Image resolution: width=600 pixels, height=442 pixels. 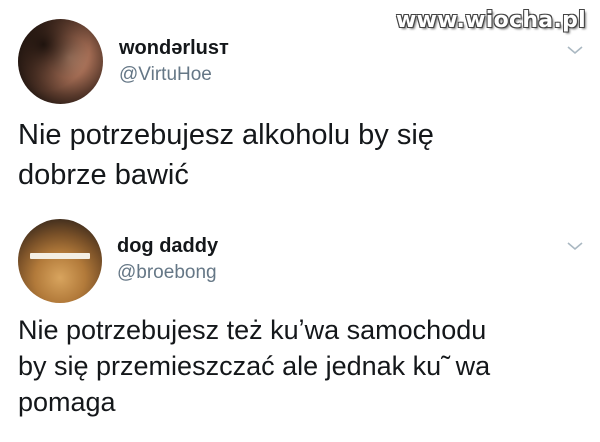 What do you see at coordinates (575, 246) in the screenshot?
I see `chevron-down-icon` at bounding box center [575, 246].